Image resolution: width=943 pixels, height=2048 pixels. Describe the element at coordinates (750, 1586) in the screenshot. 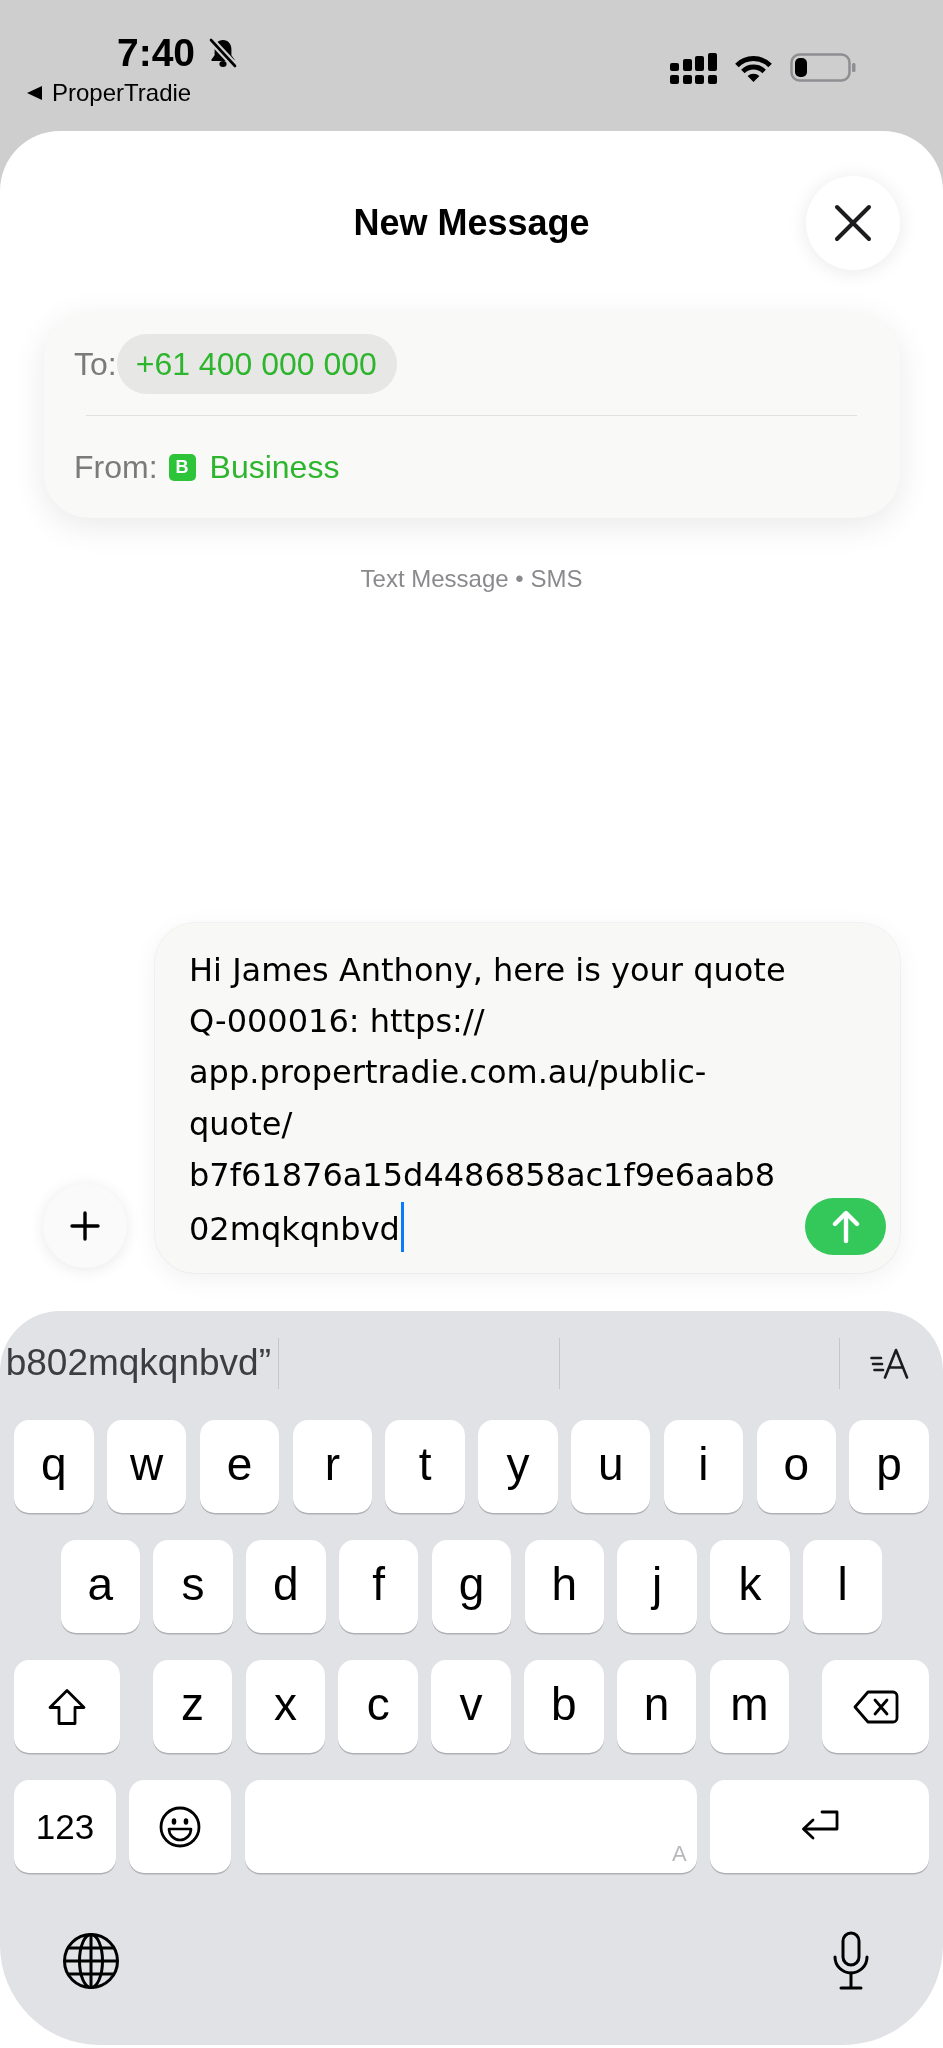

I see `keyboard-key: k` at that location.